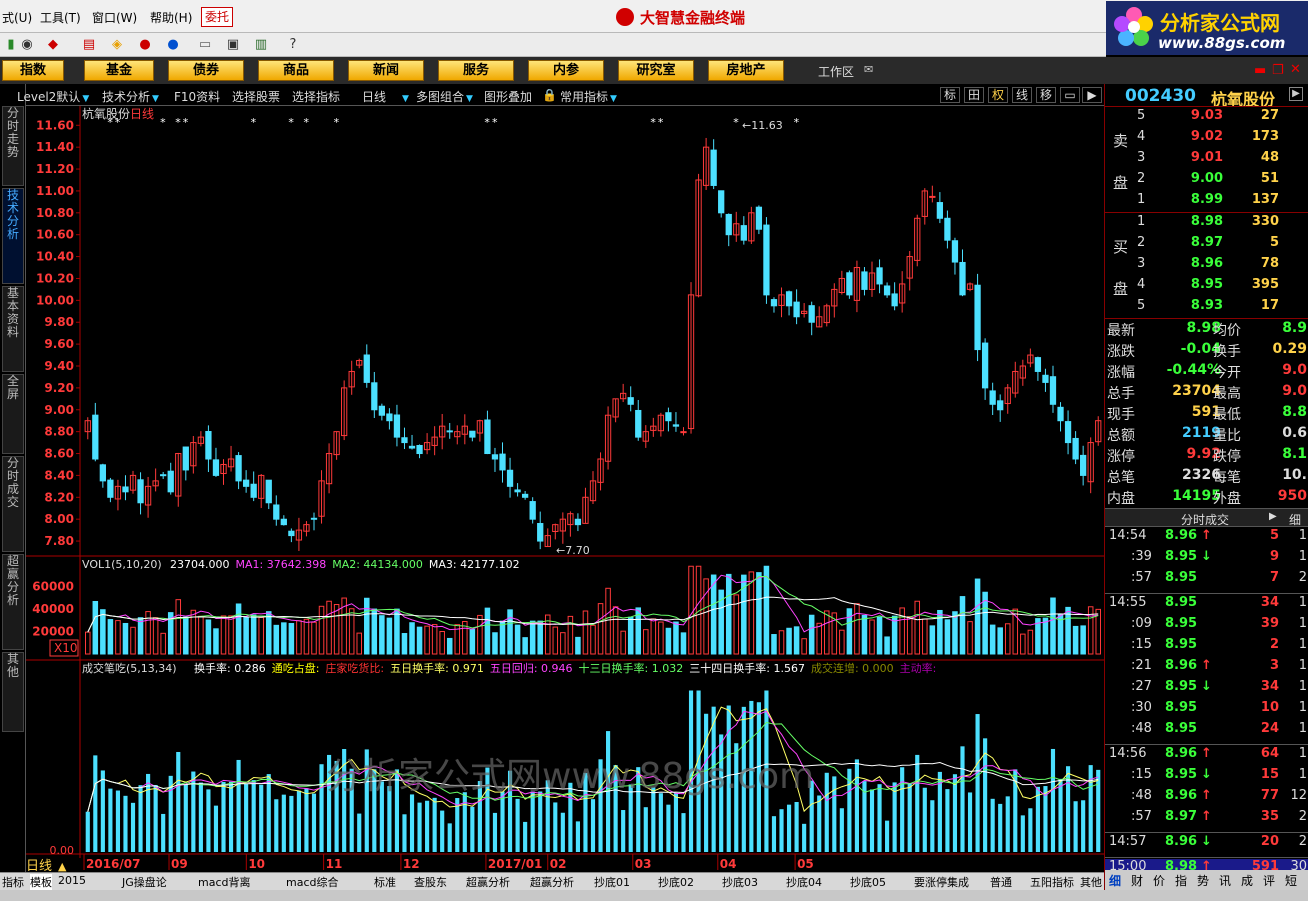 The image size is (1308, 901). Describe the element at coordinates (1269, 880) in the screenshot. I see `quote-tab: 评` at that location.